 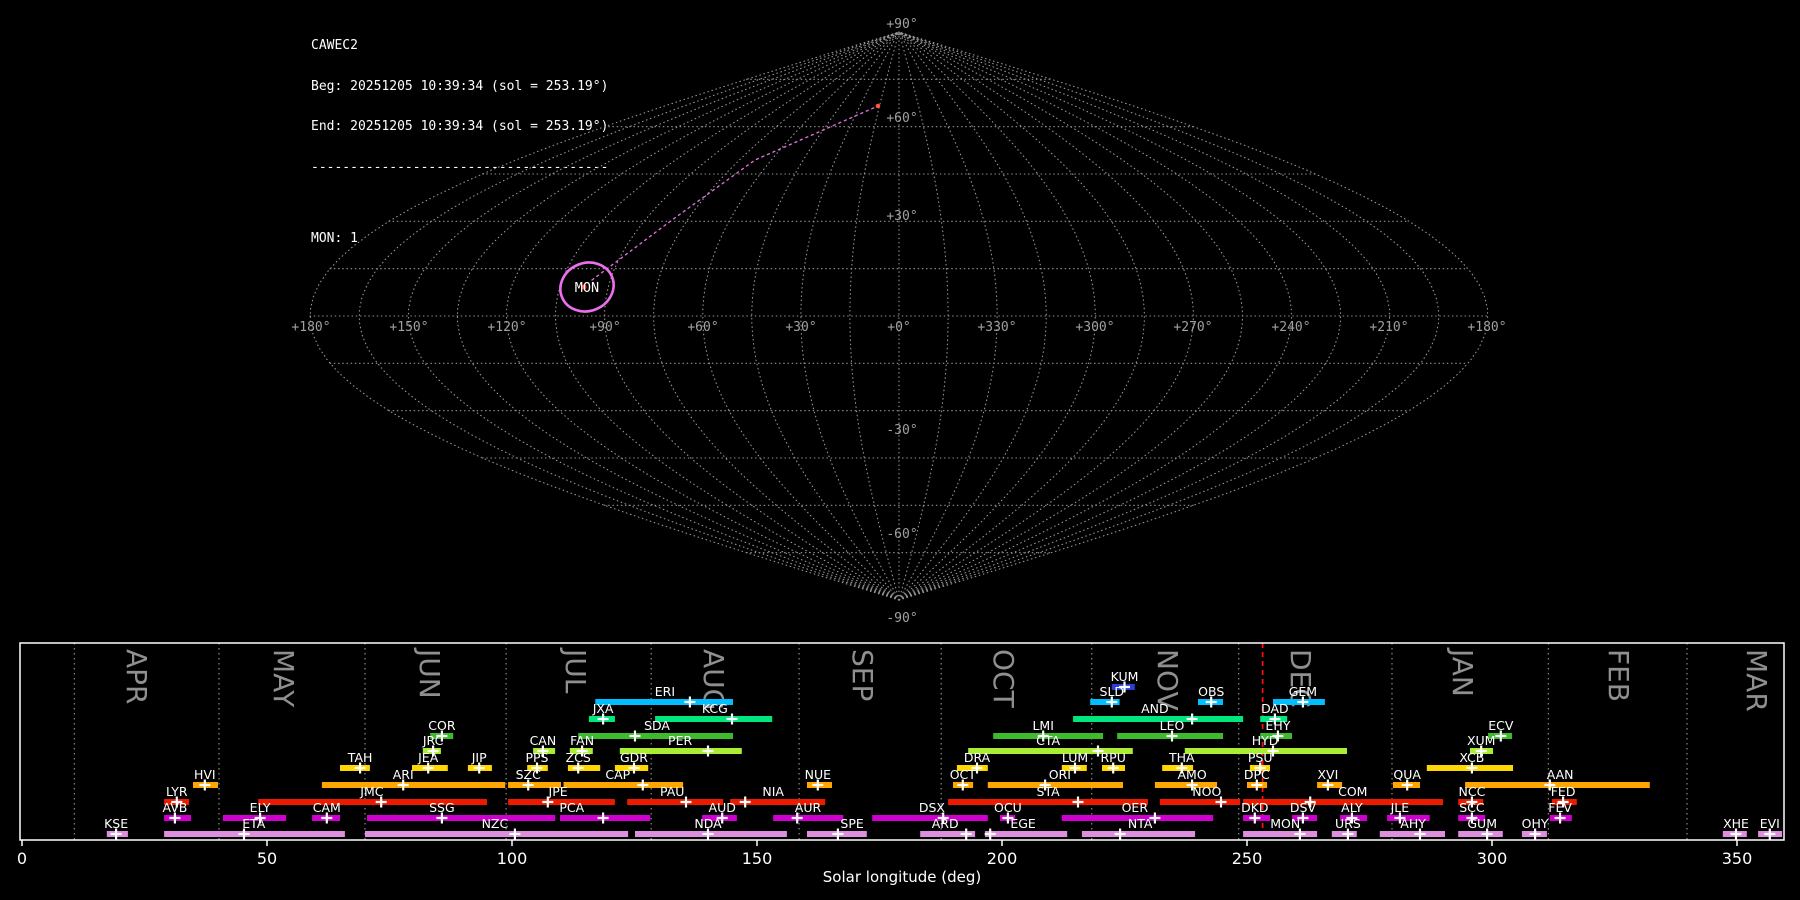 What do you see at coordinates (1048, 802) in the screenshot?
I see `shower-bar-STA` at bounding box center [1048, 802].